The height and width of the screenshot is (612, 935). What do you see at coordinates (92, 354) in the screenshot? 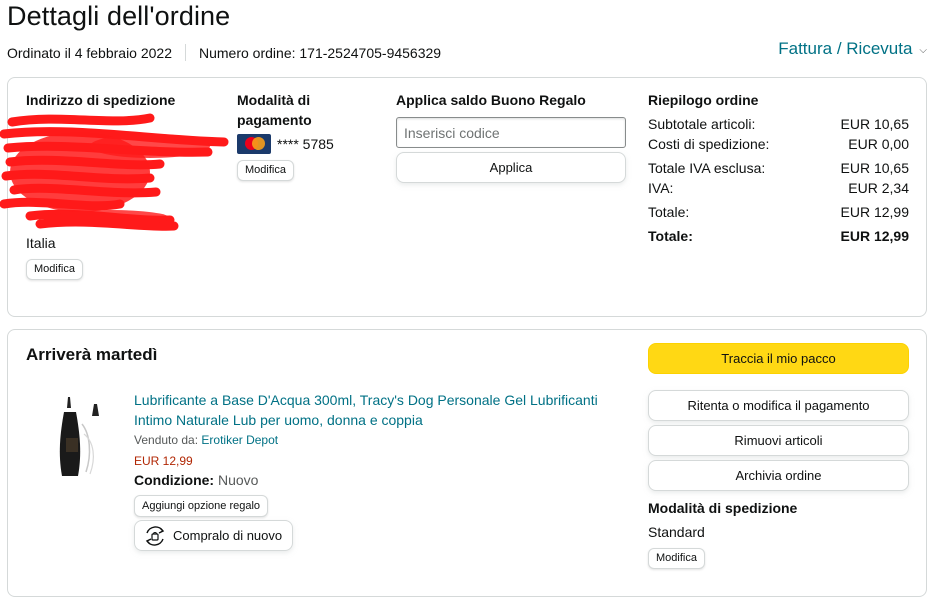
I see `delivery-status: Arriverà martedì` at bounding box center [92, 354].